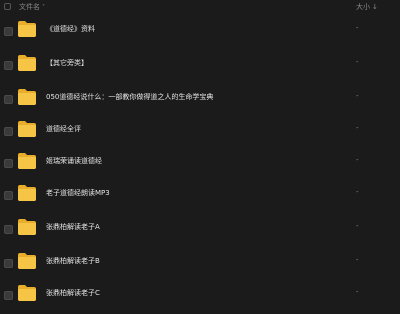 The height and width of the screenshot is (314, 400). What do you see at coordinates (67, 63) in the screenshot?
I see `file-name: 【其它旁类】` at bounding box center [67, 63].